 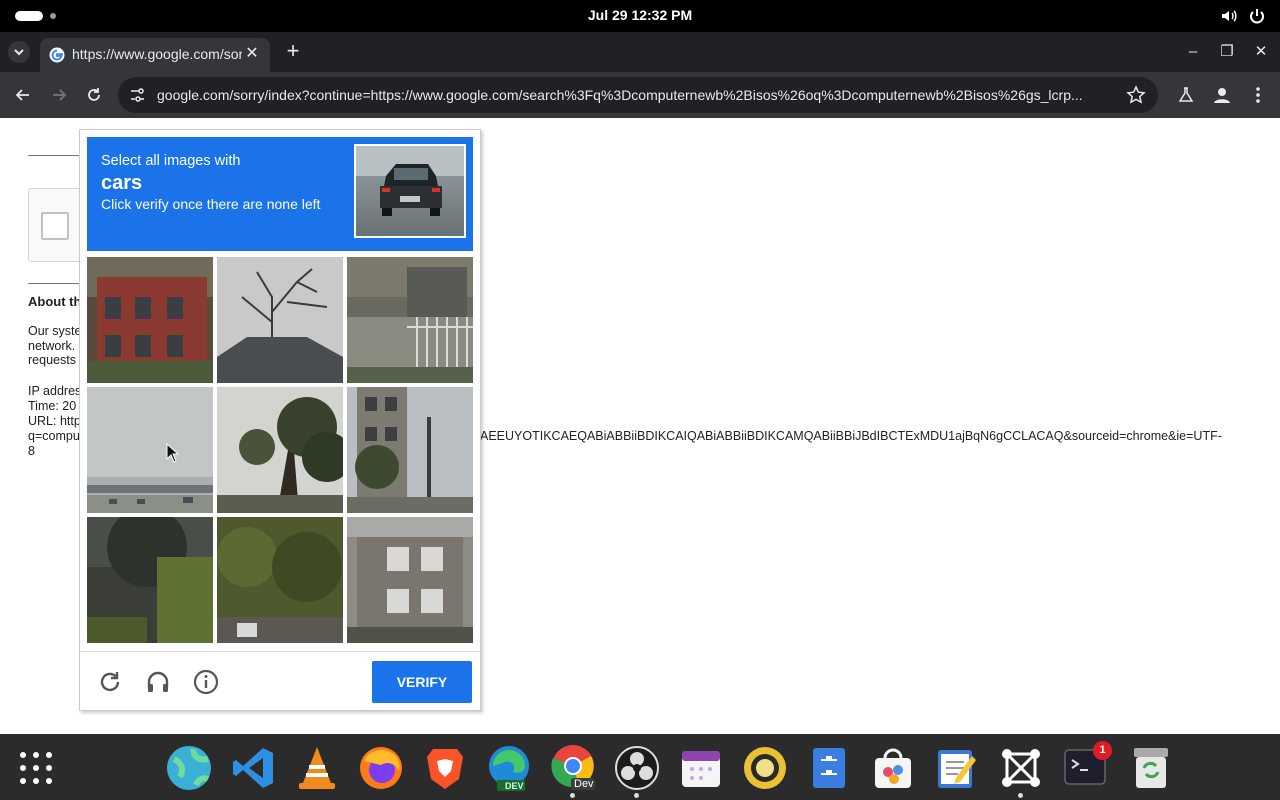 What do you see at coordinates (410, 191) in the screenshot?
I see `sample-car-image` at bounding box center [410, 191].